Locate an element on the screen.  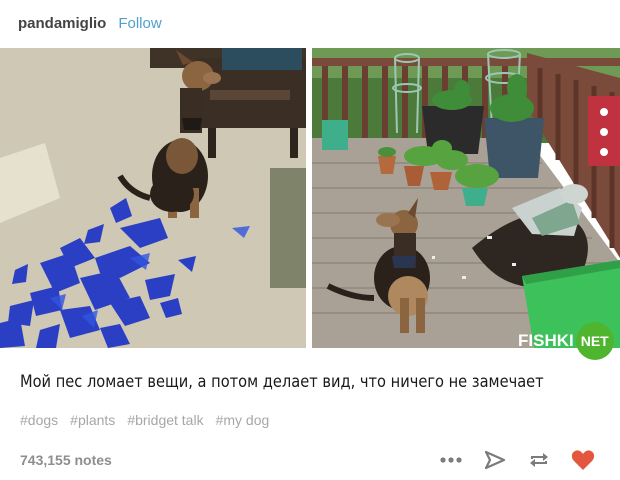
watermark-badge: NET is located at coordinates (594, 341).